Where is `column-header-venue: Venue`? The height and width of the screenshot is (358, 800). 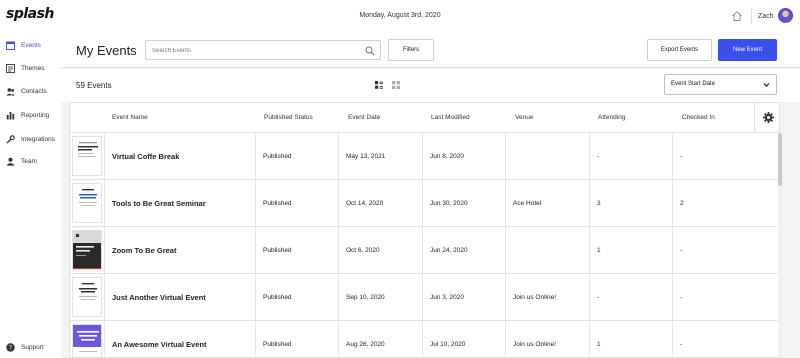 column-header-venue: Venue is located at coordinates (524, 117).